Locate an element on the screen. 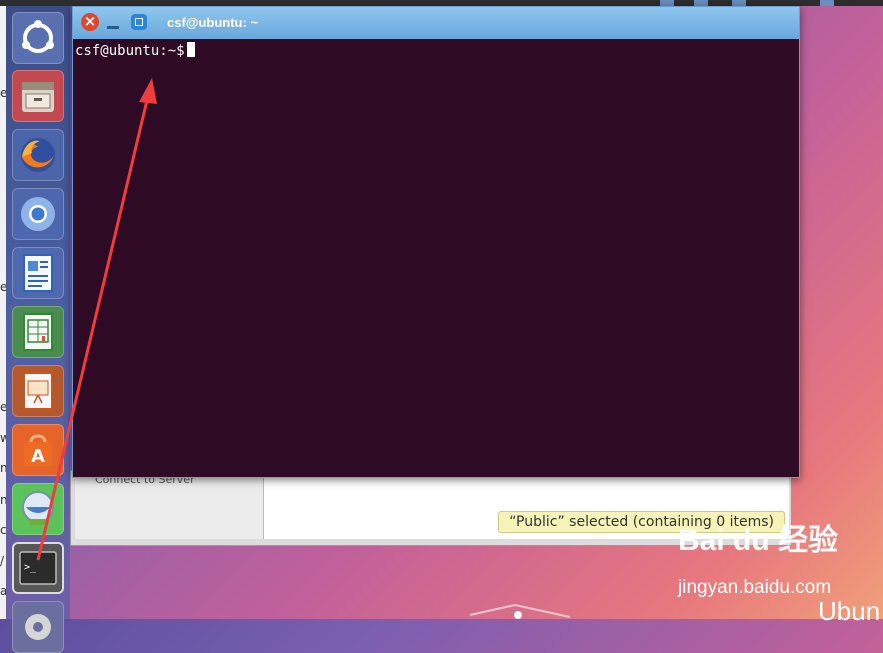 This screenshot has width=883, height=653. writer-document-icon is located at coordinates (38, 273).